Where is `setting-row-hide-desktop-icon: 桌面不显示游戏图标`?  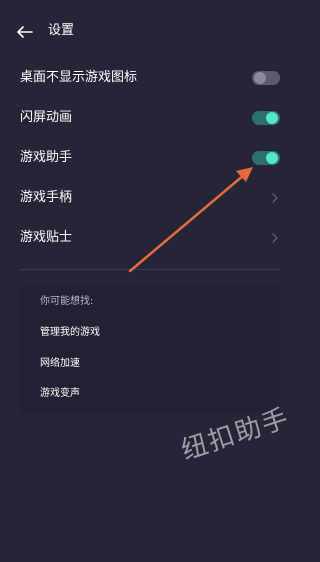 setting-row-hide-desktop-icon: 桌面不显示游戏图标 is located at coordinates (150, 78).